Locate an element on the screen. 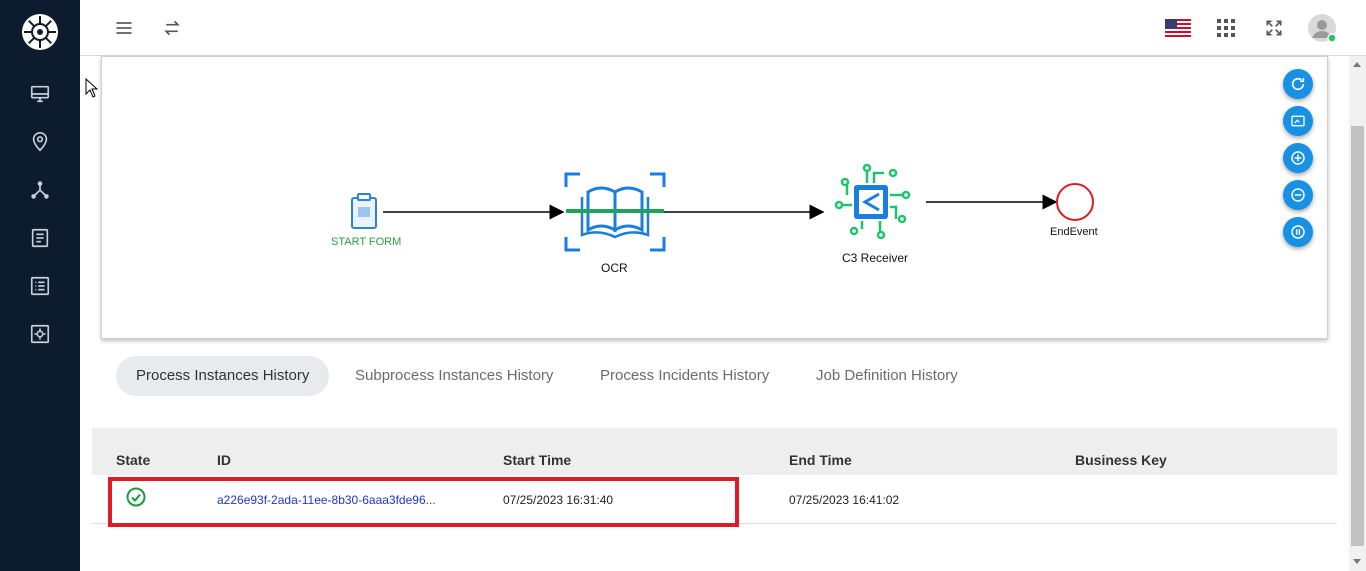 Image resolution: width=1366 pixels, height=571 pixels. column-start-time: Start Time is located at coordinates (537, 460).